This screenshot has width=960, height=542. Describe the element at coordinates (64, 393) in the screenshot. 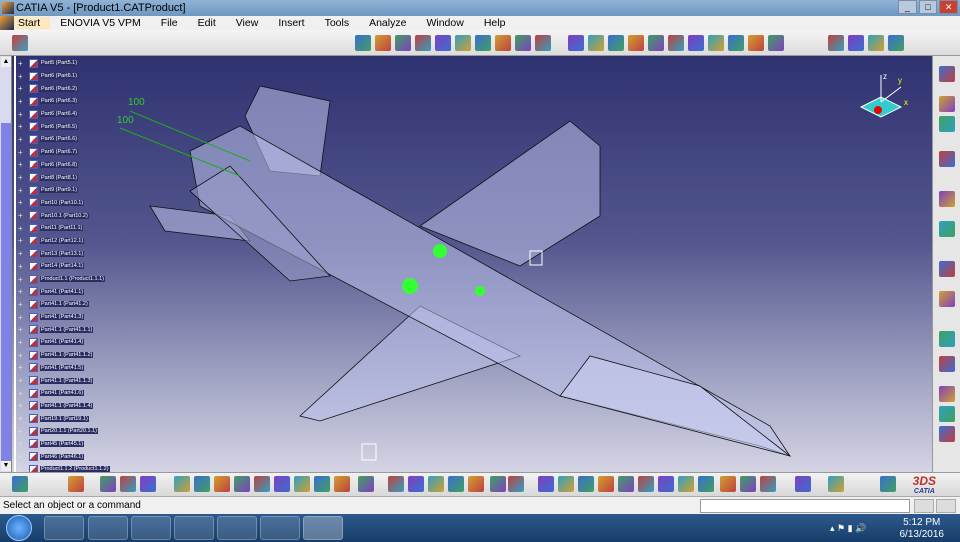

I see `tree-item: + Part41 (Part41.6)` at that location.